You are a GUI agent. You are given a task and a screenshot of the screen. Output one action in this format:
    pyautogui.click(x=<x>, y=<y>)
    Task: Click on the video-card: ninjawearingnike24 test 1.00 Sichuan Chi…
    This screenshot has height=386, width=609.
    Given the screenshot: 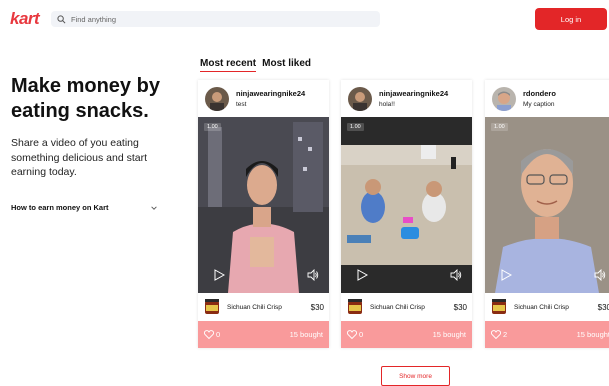 What is the action you would take?
    pyautogui.click(x=263, y=214)
    